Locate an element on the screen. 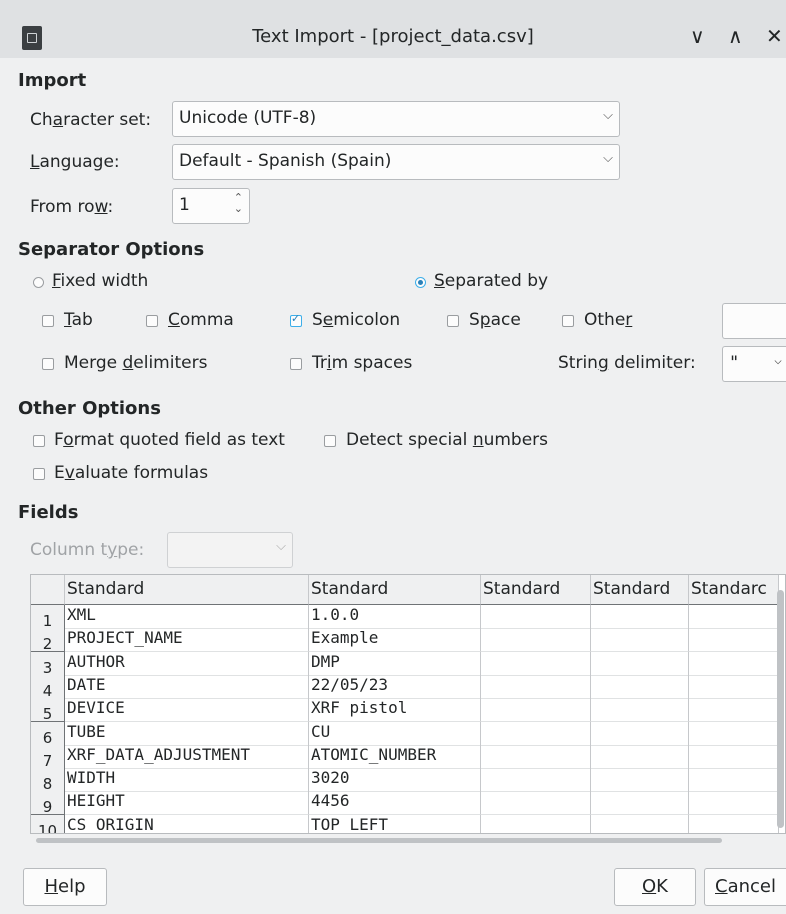 This screenshot has width=786, height=914. merge-label: Merge delimiters is located at coordinates (135, 363).